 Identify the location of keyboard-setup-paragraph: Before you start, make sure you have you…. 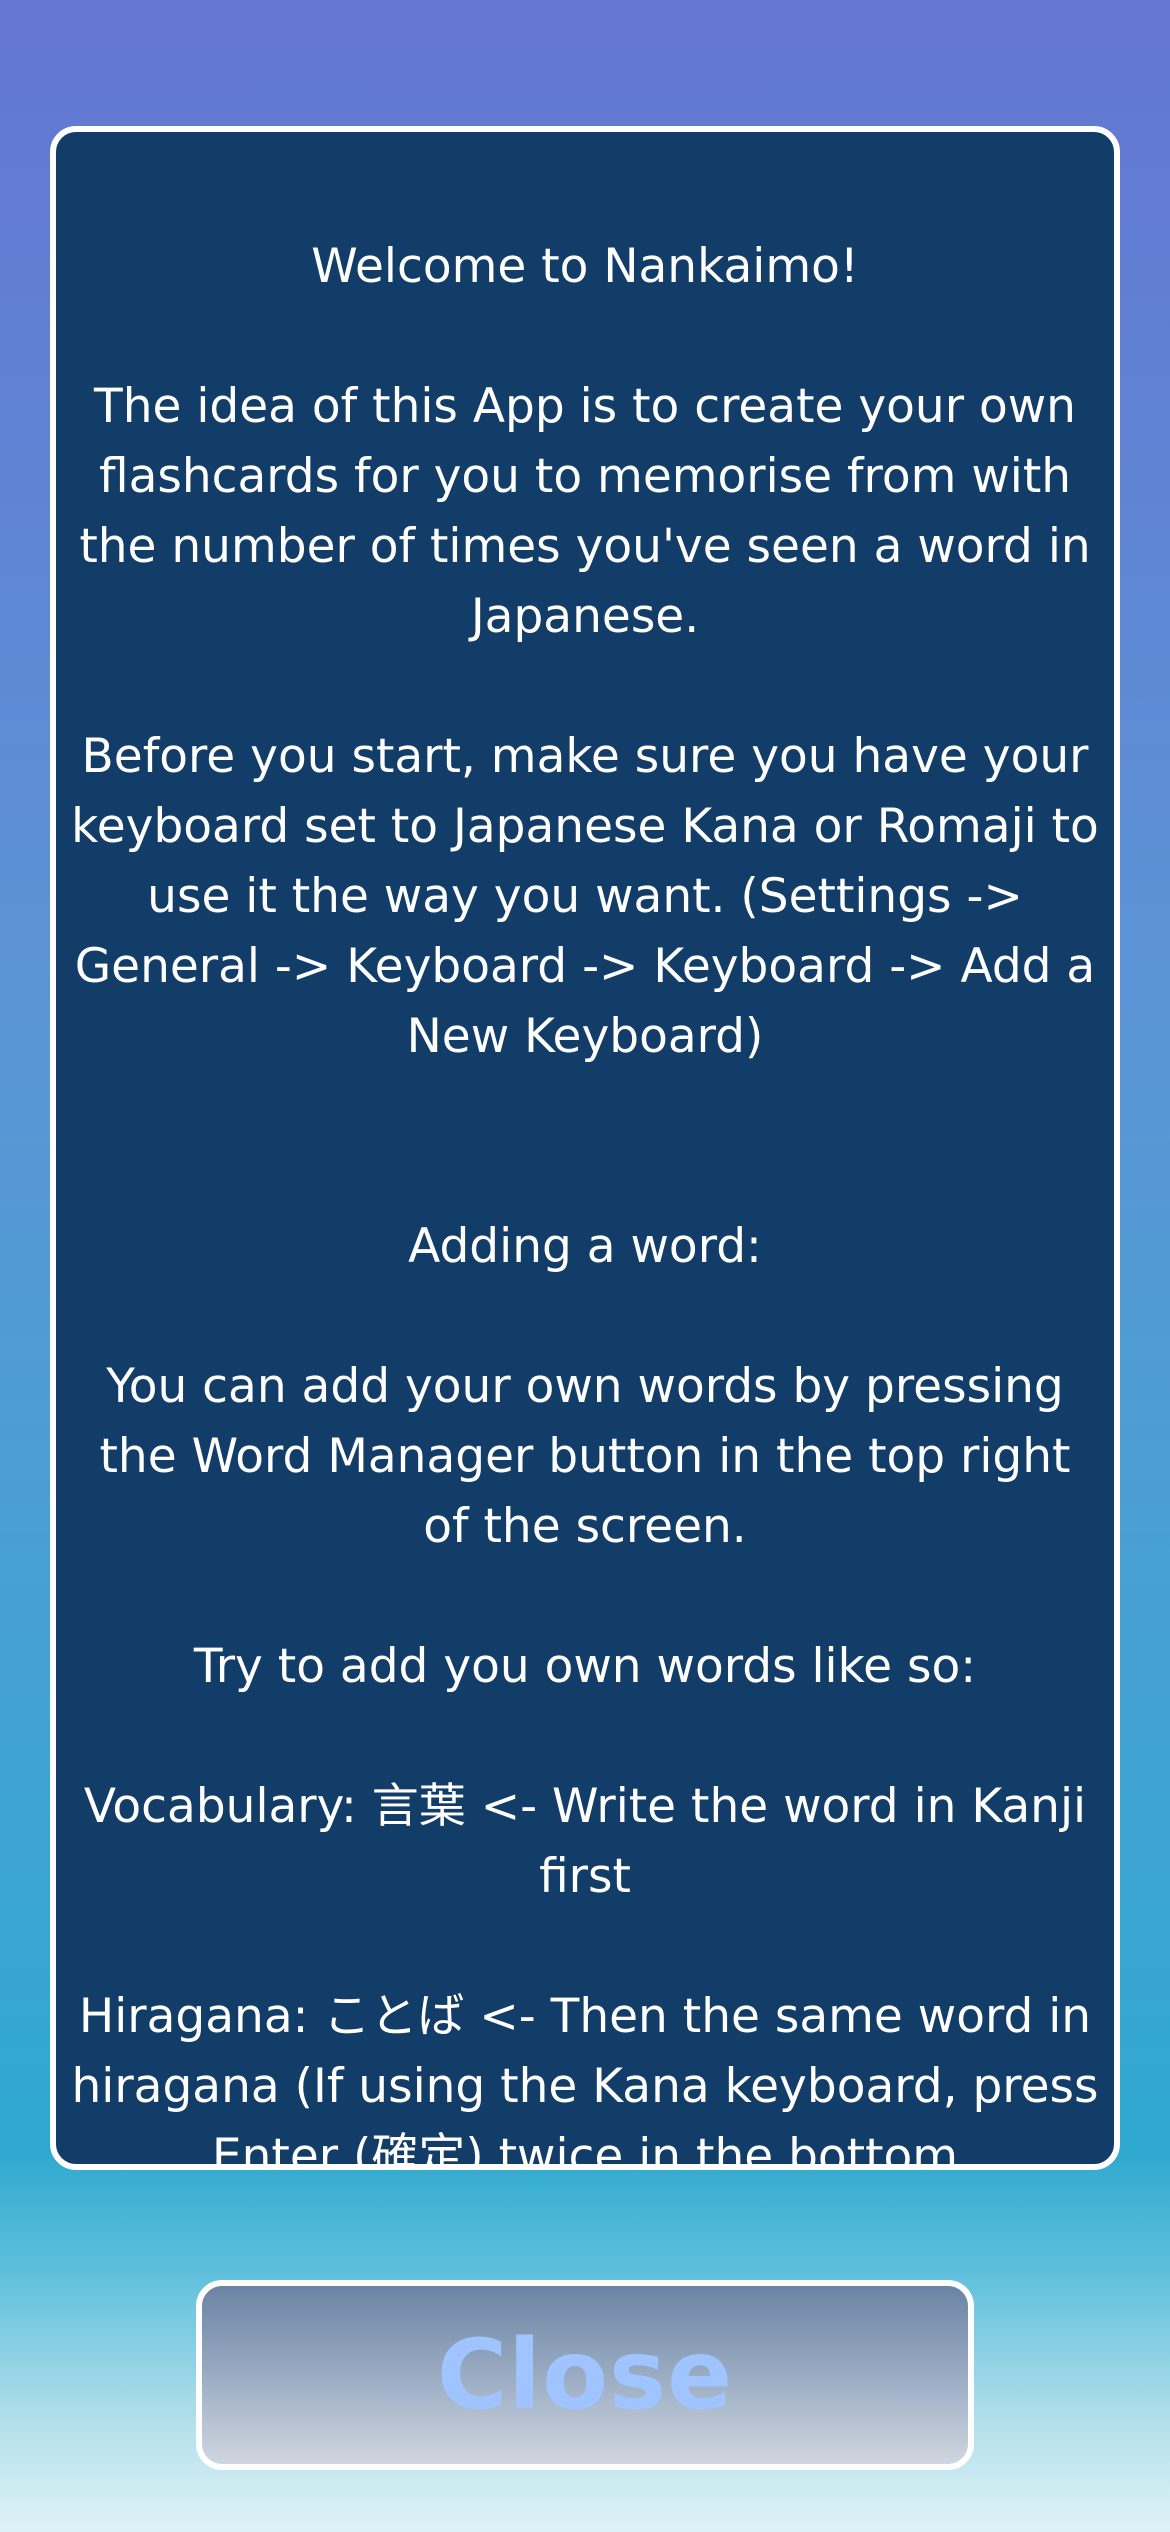
(585, 897).